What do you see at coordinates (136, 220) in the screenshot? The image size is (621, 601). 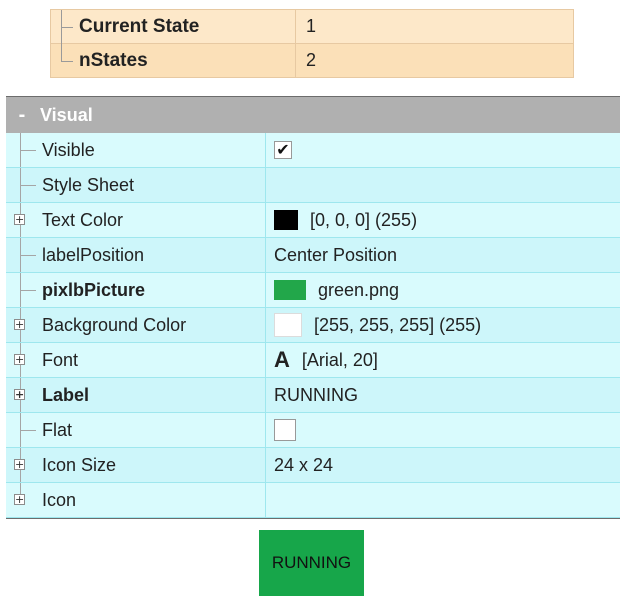 I see `property-name-cell: + Text Color` at bounding box center [136, 220].